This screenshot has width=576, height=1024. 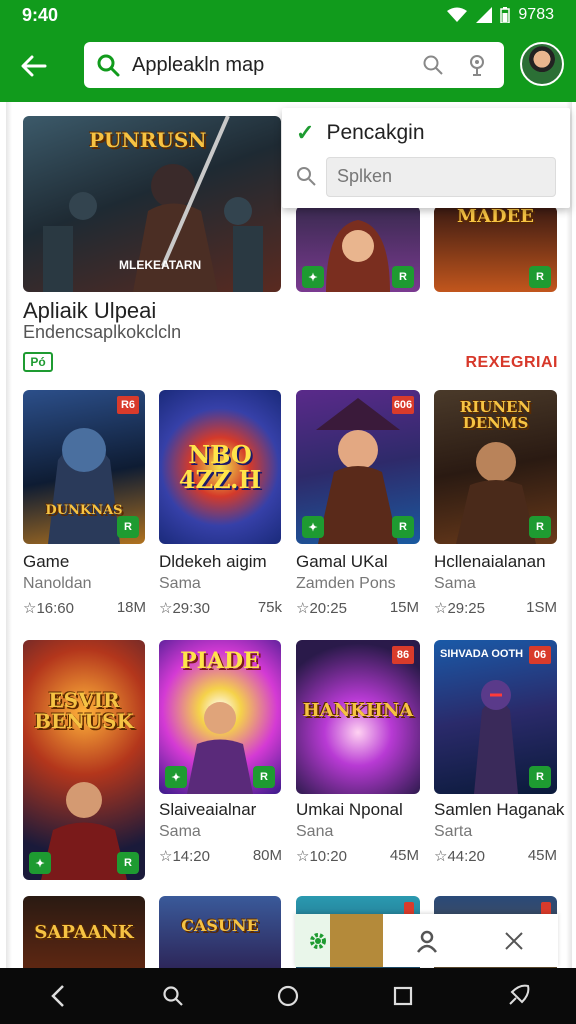 I want to click on featured-side-art-1: ✦ R, so click(x=358, y=249).